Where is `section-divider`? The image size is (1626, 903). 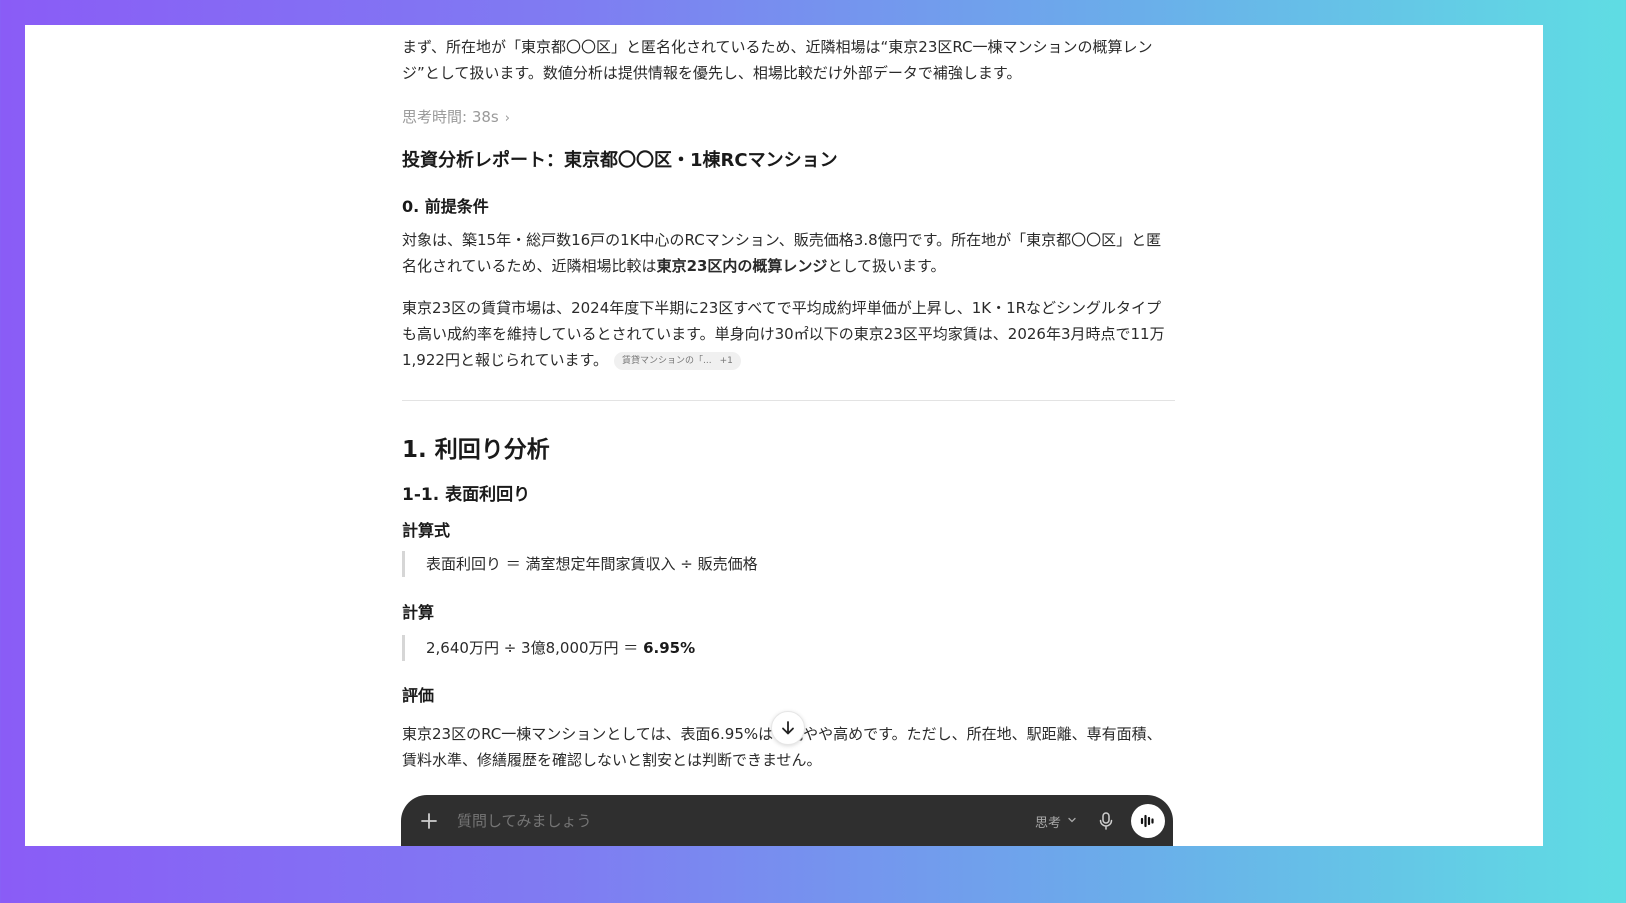 section-divider is located at coordinates (788, 400).